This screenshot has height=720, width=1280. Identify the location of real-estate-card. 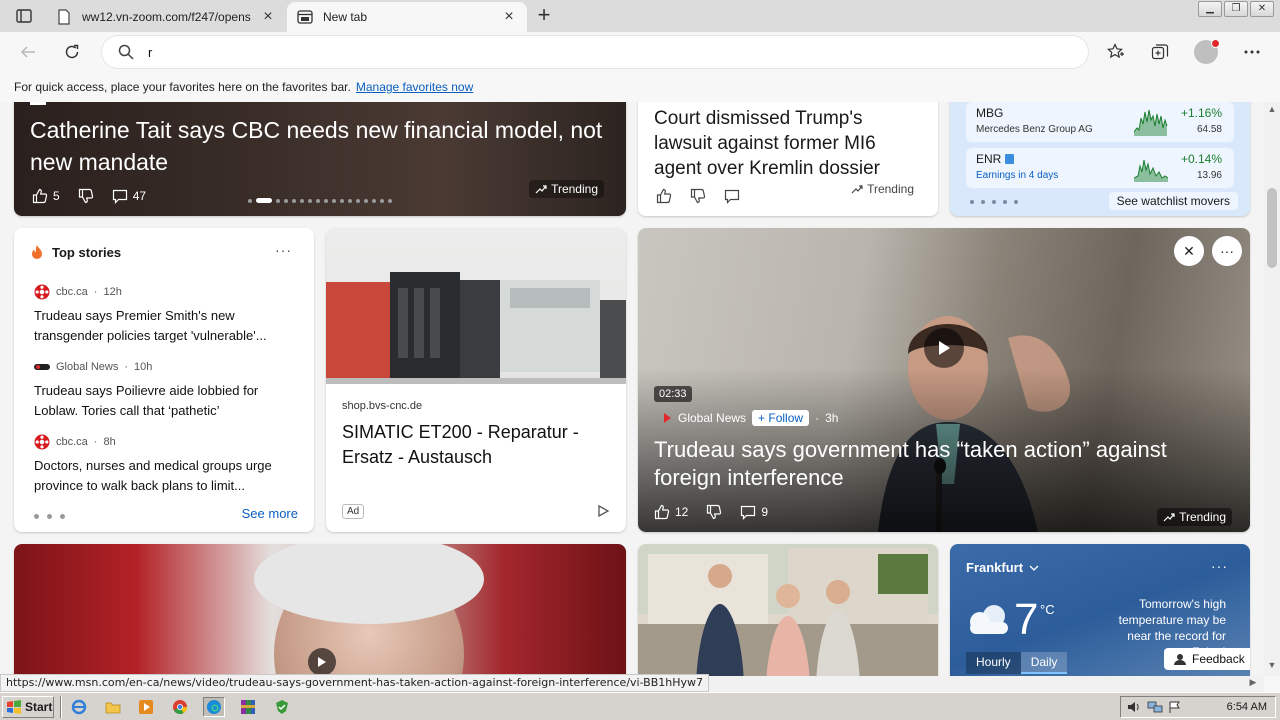
(788, 610).